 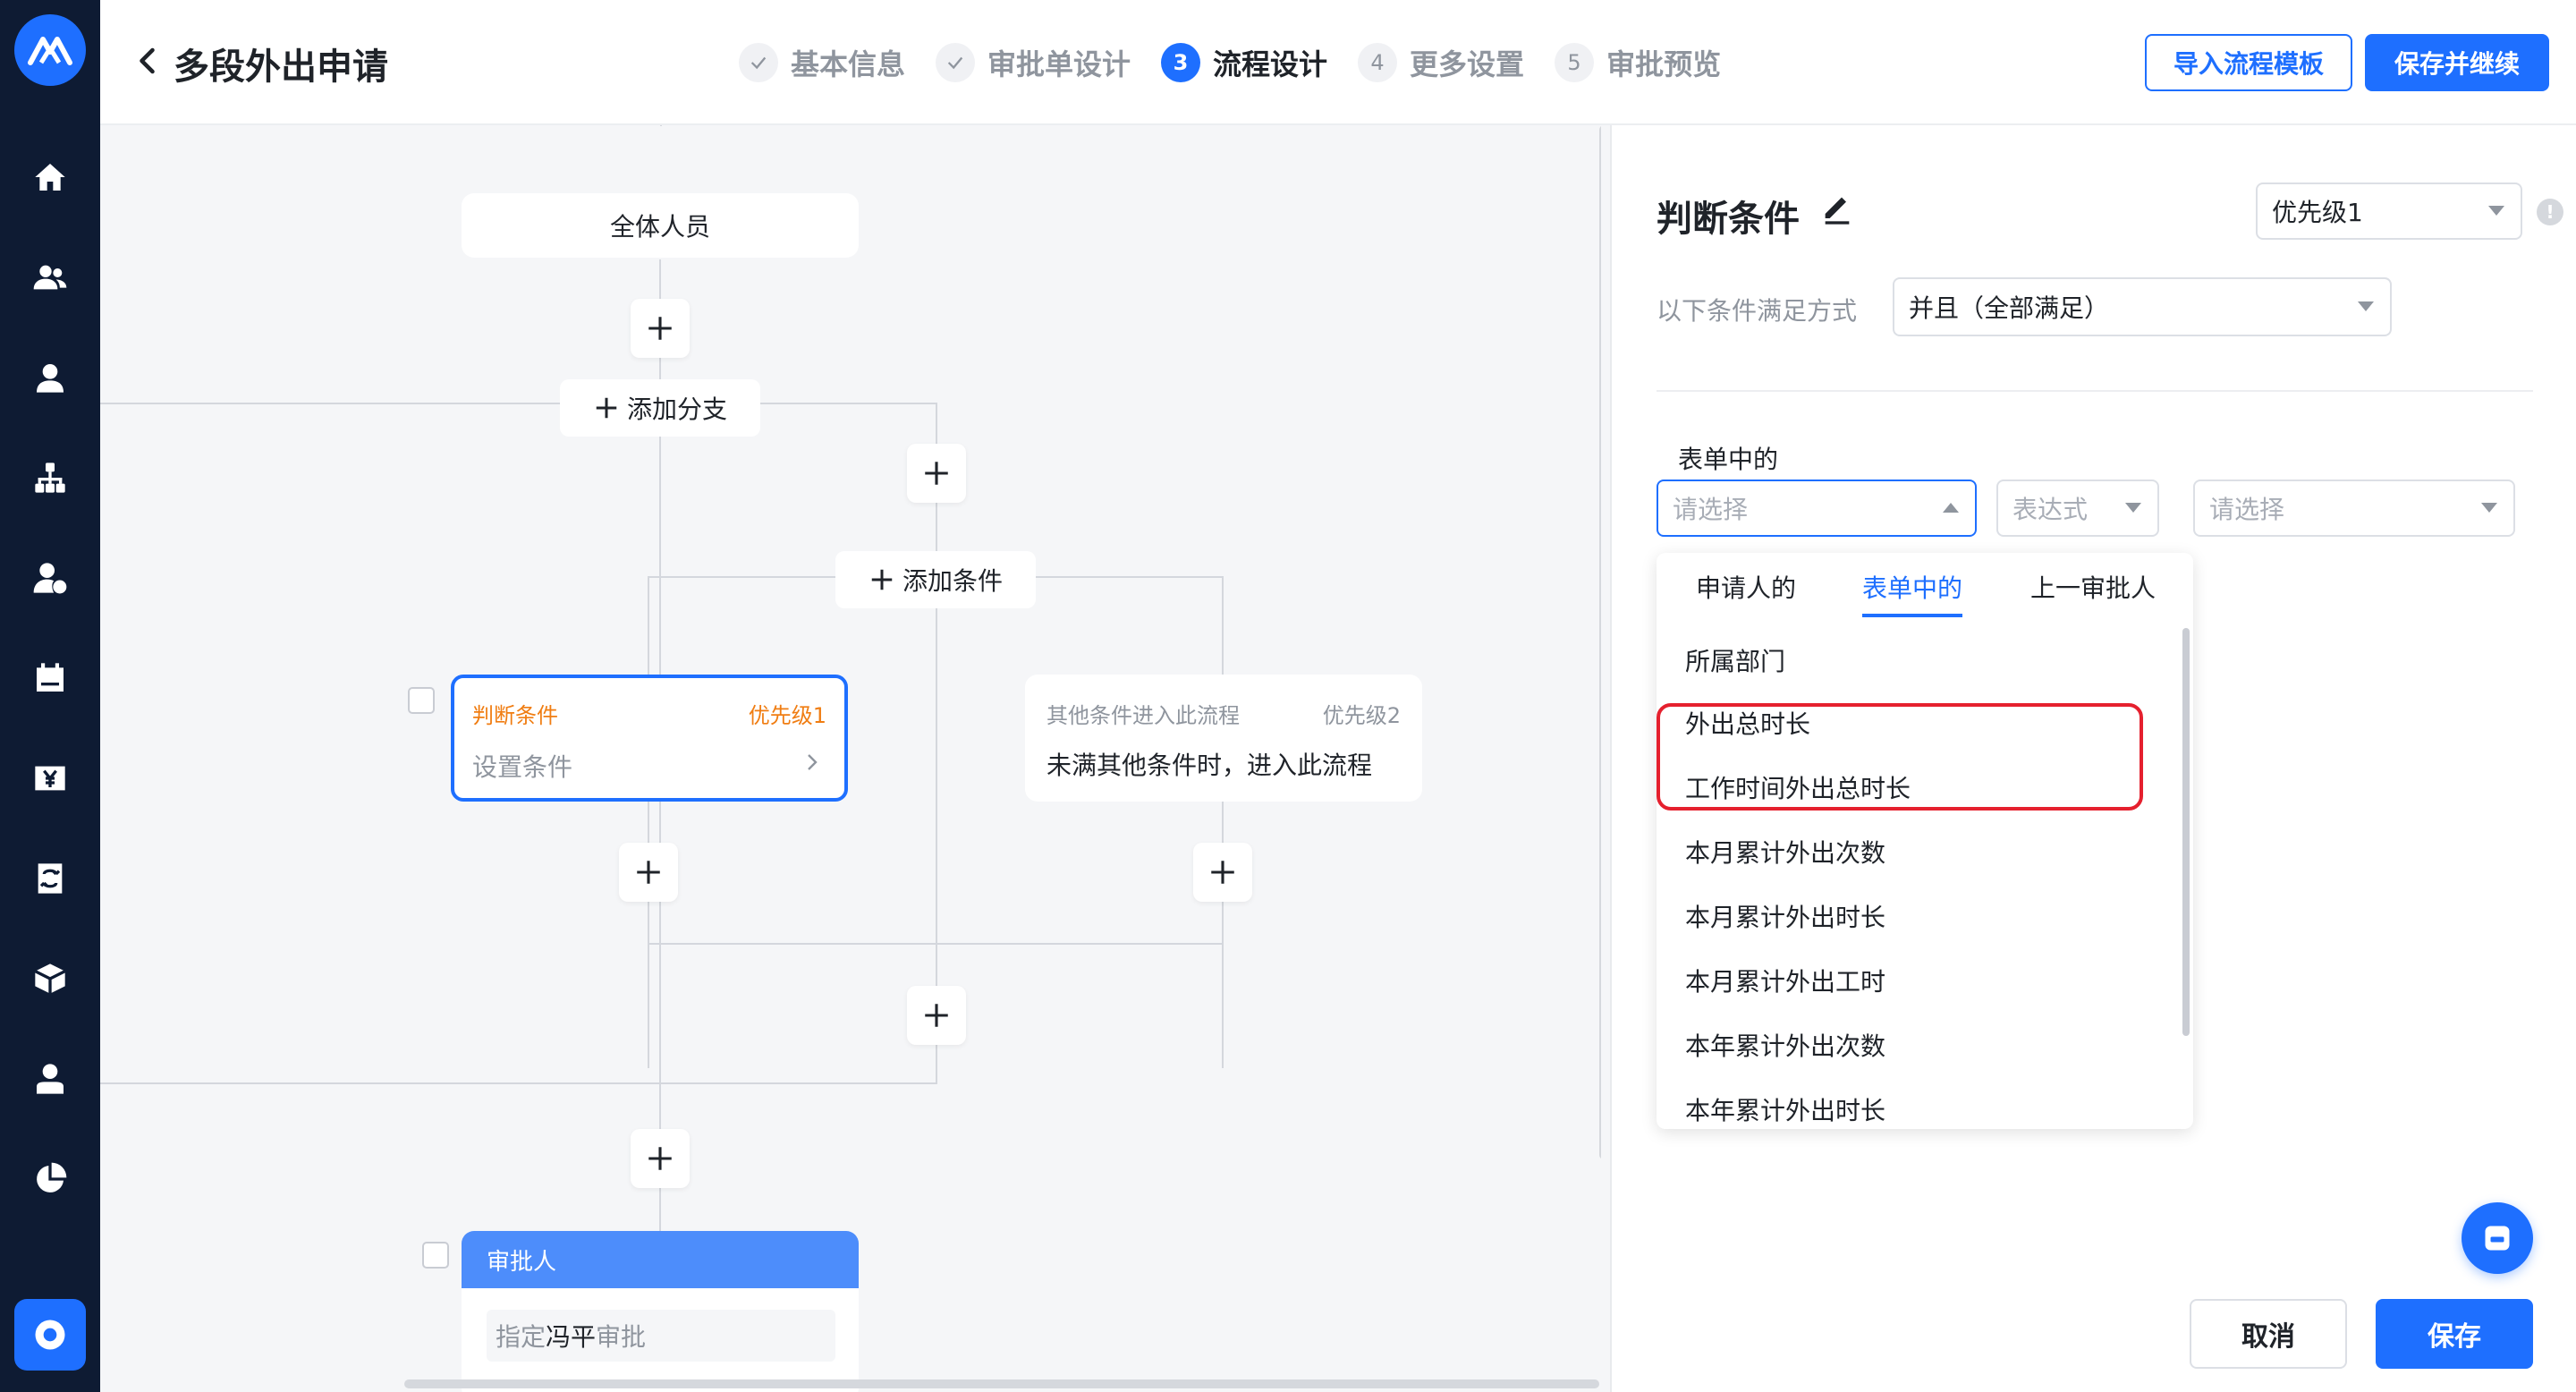 I want to click on step-number: 4, so click(x=1378, y=62).